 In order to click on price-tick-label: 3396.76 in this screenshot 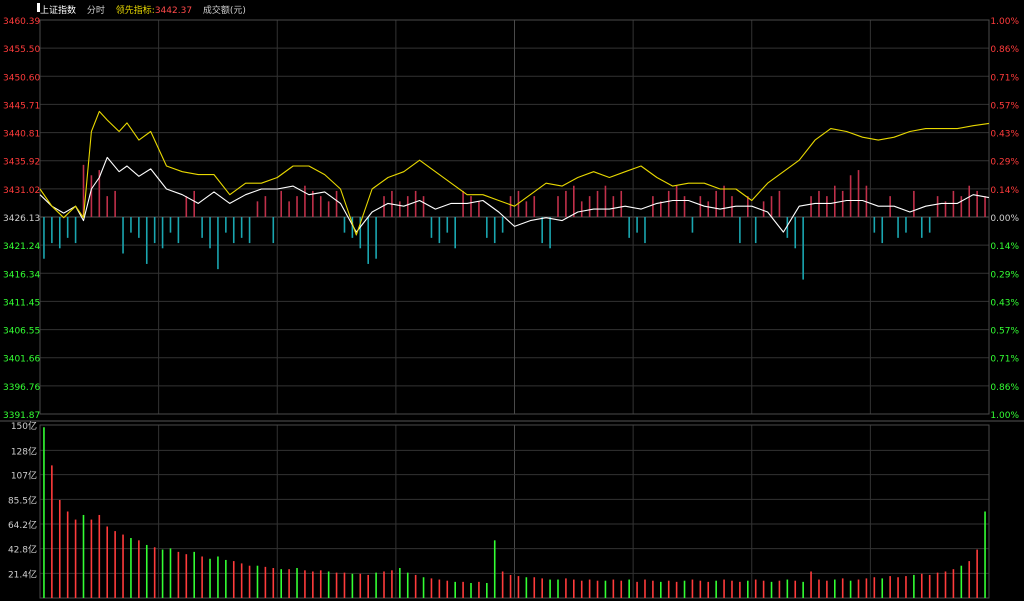, I will do `click(21, 388)`.